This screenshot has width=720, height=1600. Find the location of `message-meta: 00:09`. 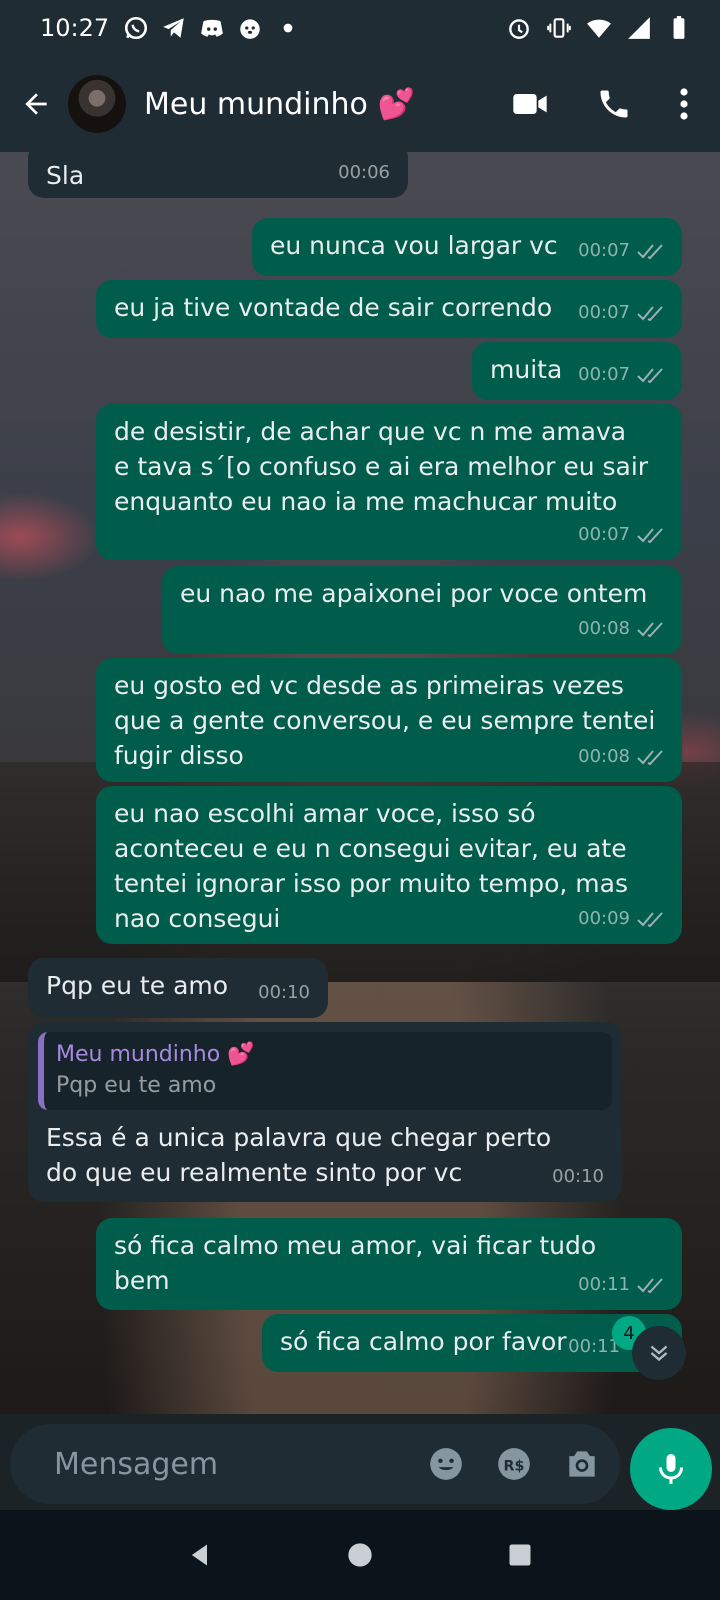

message-meta: 00:09 is located at coordinates (622, 918).